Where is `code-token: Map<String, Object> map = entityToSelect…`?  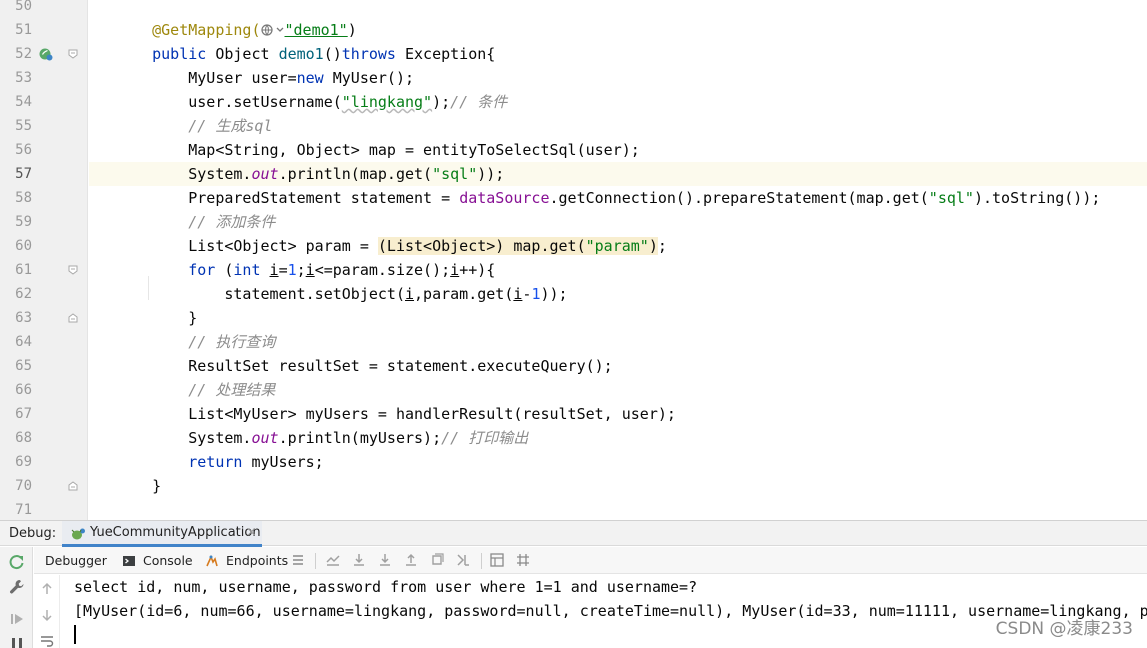 code-token: Map<String, Object> map = entityToSelect… is located at coordinates (414, 150).